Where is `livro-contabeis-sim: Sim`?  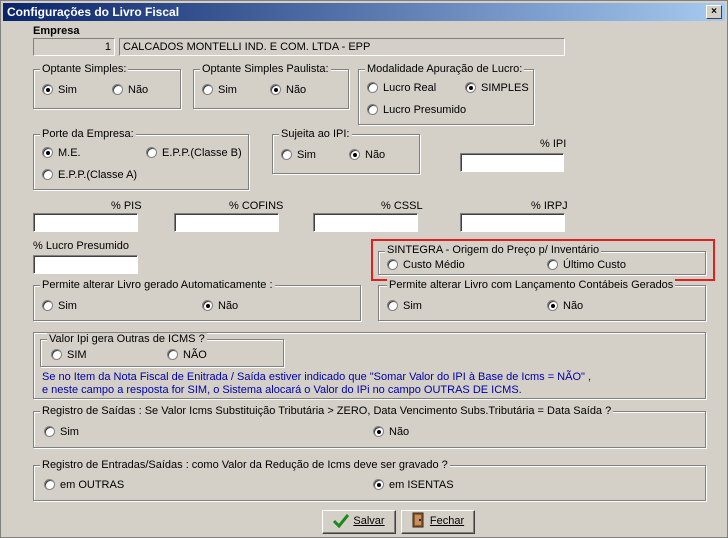
livro-contabeis-sim: Sim is located at coordinates (404, 306).